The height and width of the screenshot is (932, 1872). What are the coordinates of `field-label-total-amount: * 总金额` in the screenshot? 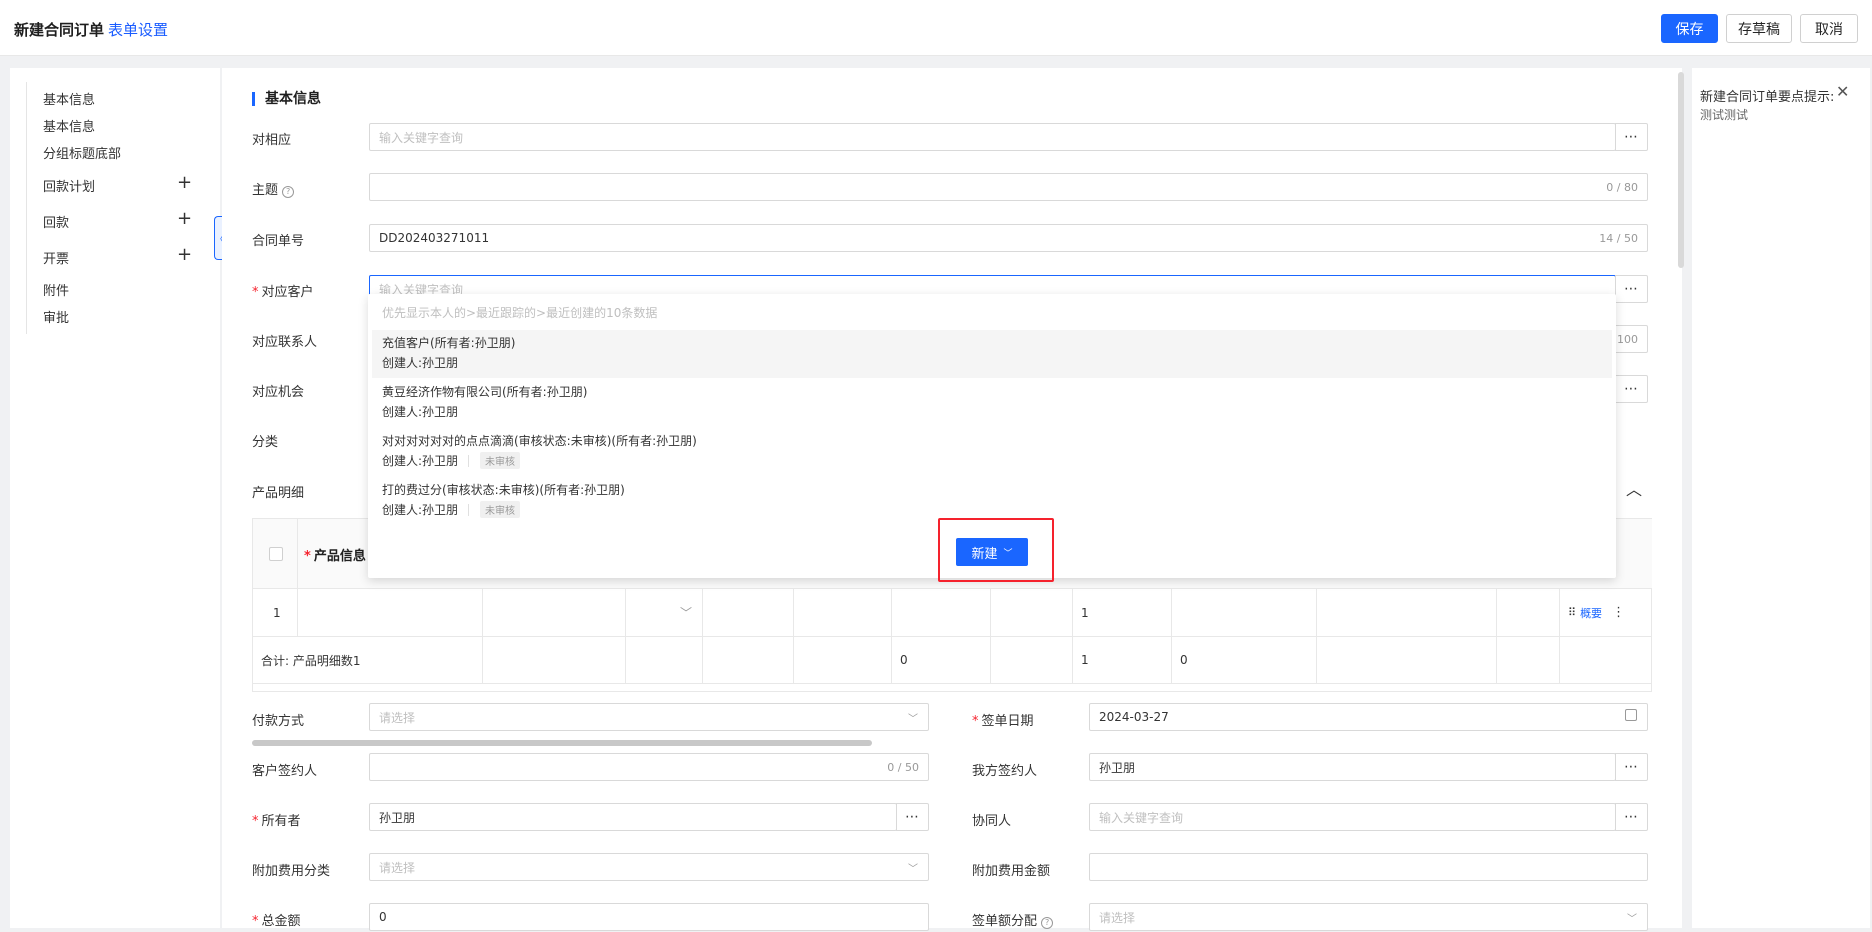 It's located at (276, 921).